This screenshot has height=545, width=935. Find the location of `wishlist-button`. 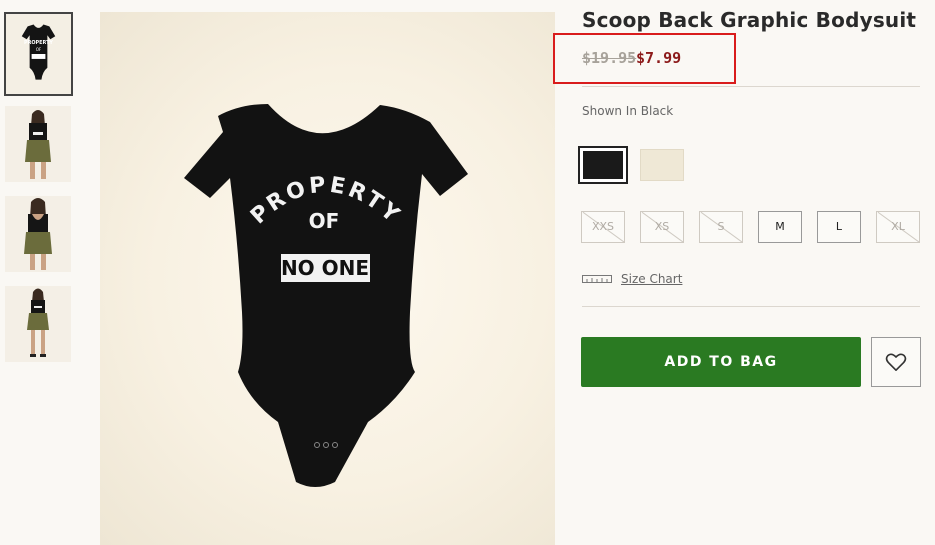

wishlist-button is located at coordinates (896, 362).